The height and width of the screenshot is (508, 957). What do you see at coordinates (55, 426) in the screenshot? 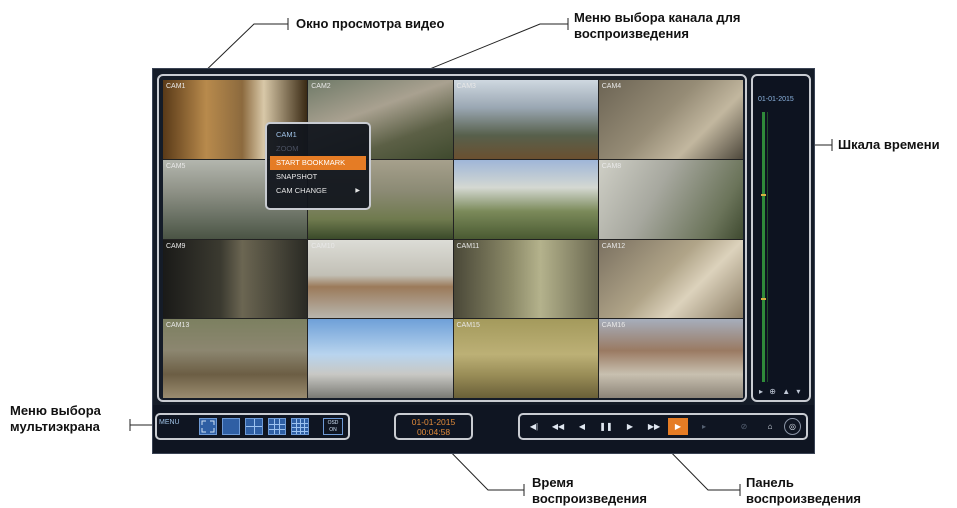
I see `callout-multiscreen-line2: мультиэкрана` at bounding box center [55, 426].